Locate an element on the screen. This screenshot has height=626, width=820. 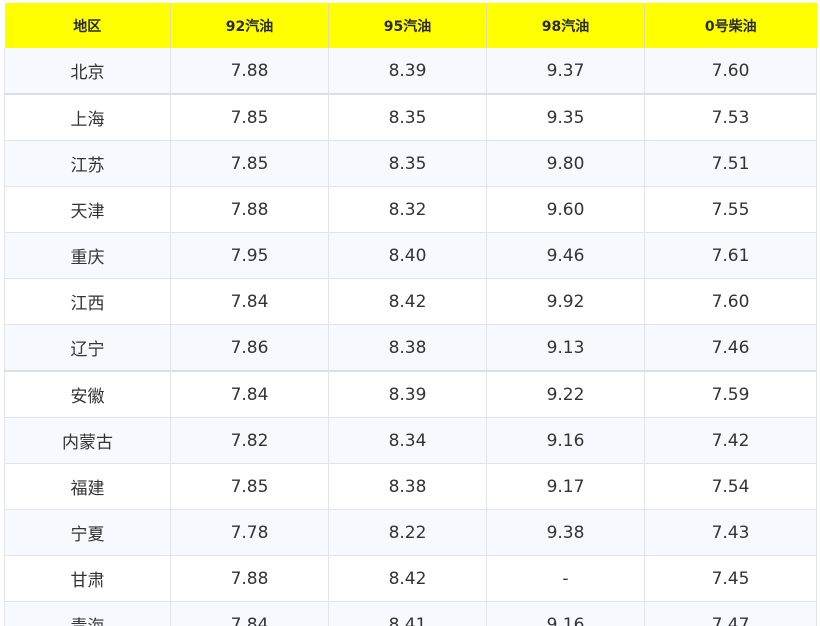
cell-price-95: 8.22 is located at coordinates (407, 532).